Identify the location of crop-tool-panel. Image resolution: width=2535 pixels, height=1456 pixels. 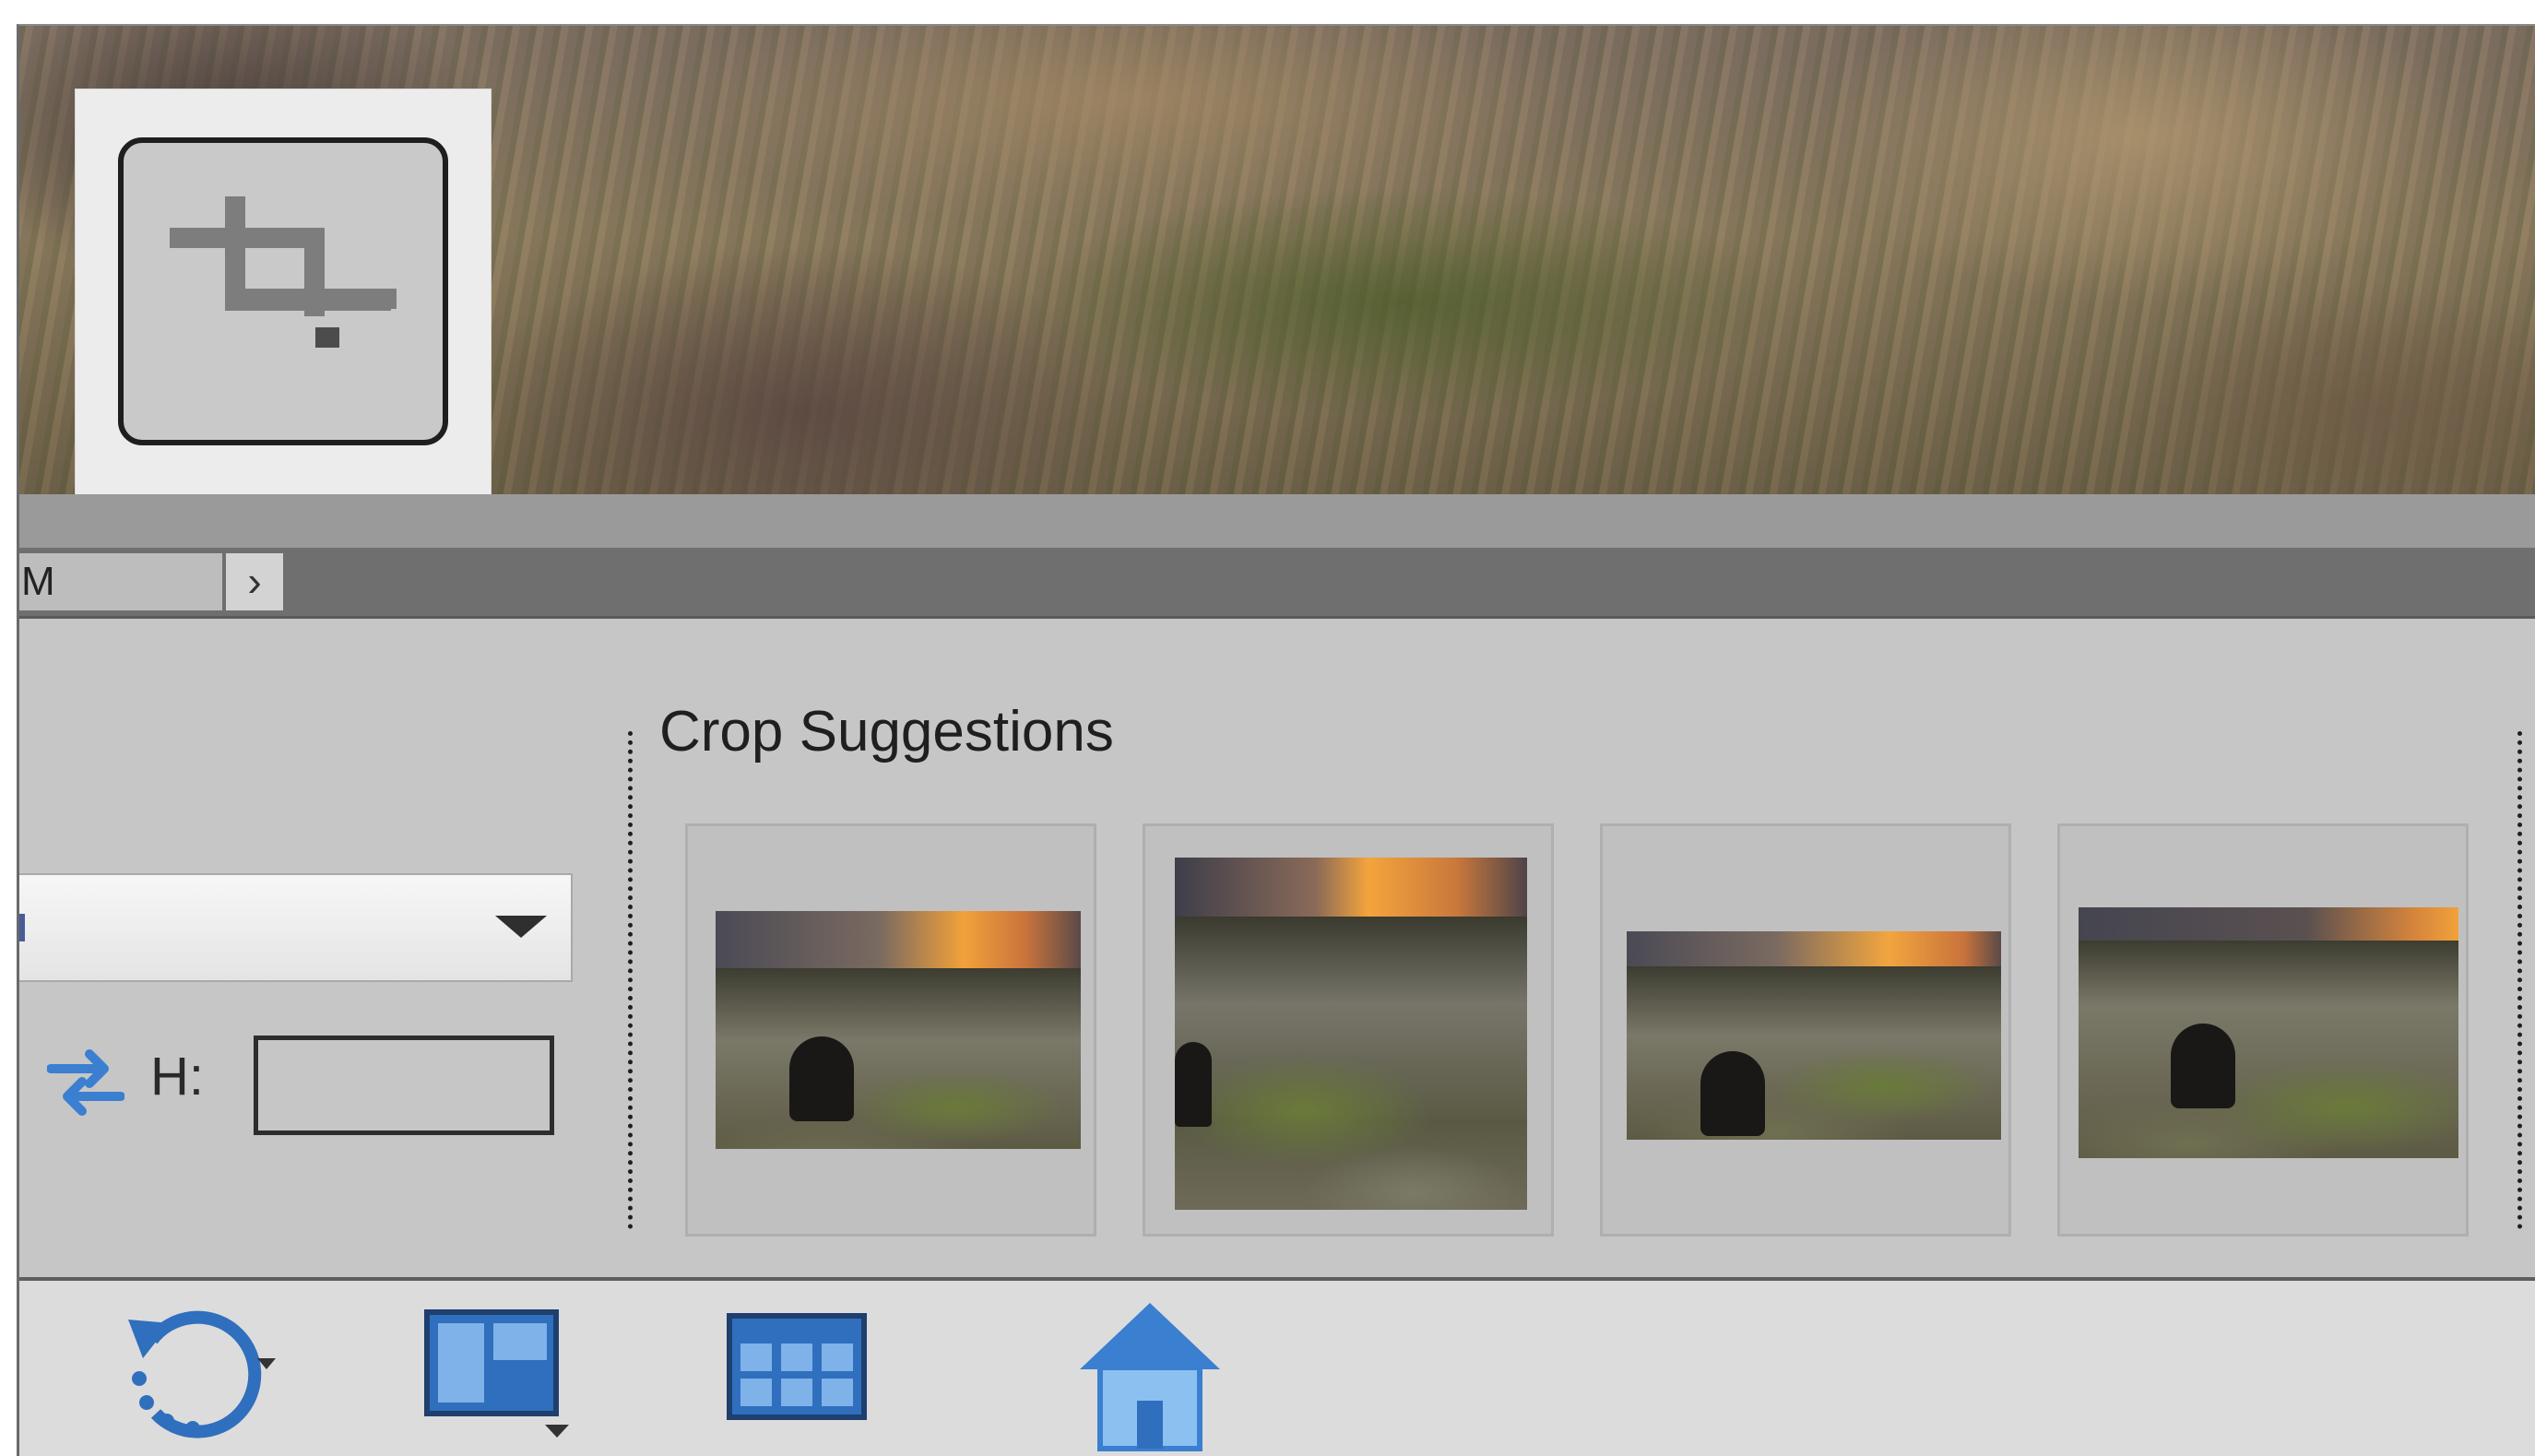
(284, 292).